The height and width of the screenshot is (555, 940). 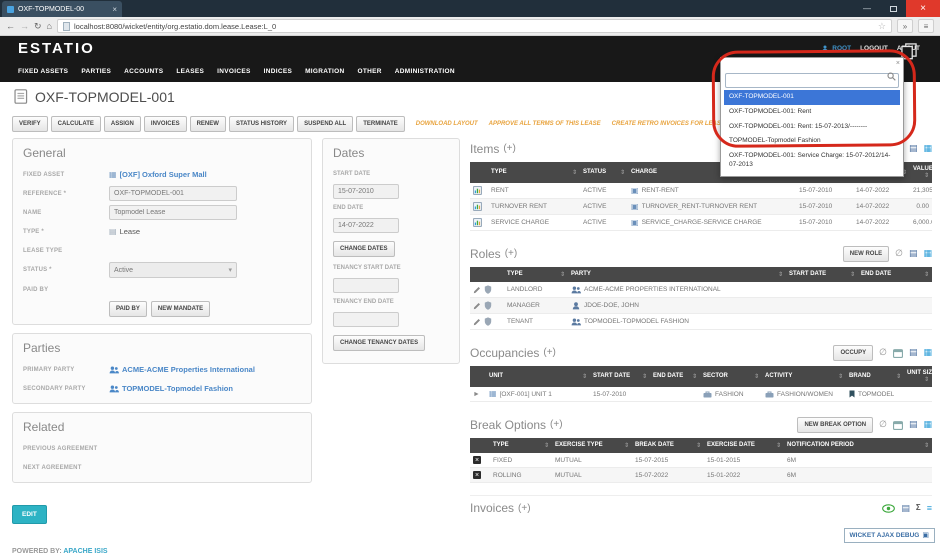 What do you see at coordinates (370, 71) in the screenshot?
I see `nav-other: OTHER` at bounding box center [370, 71].